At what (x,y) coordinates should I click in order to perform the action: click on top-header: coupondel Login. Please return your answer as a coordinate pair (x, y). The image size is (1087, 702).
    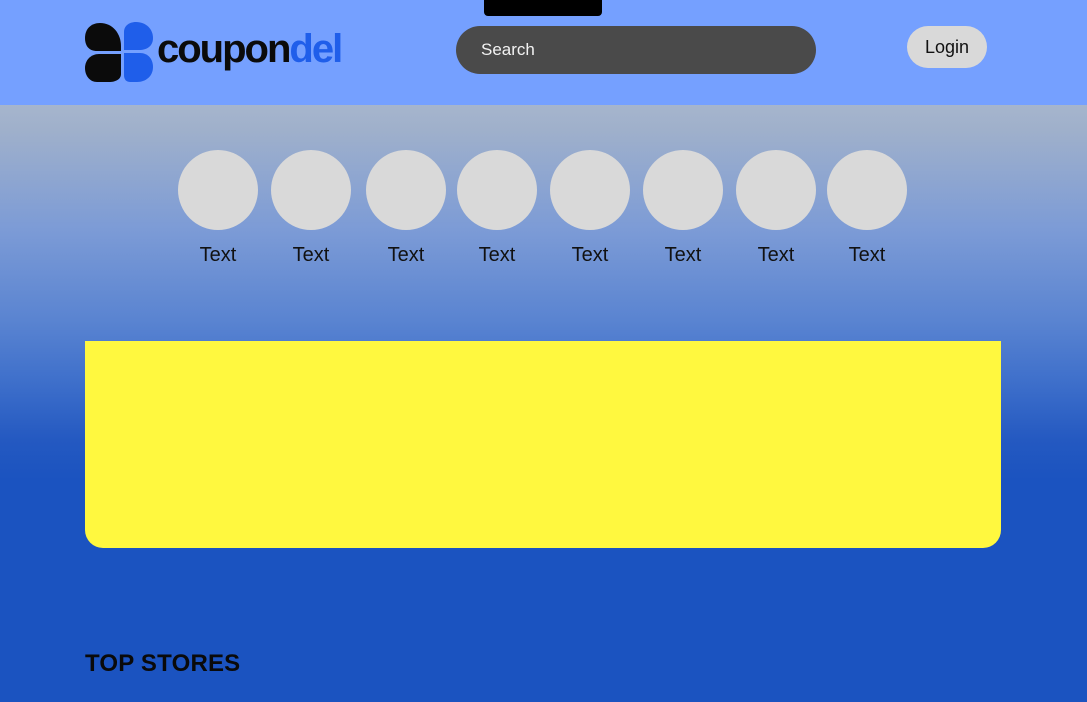
    Looking at the image, I should click on (543, 52).